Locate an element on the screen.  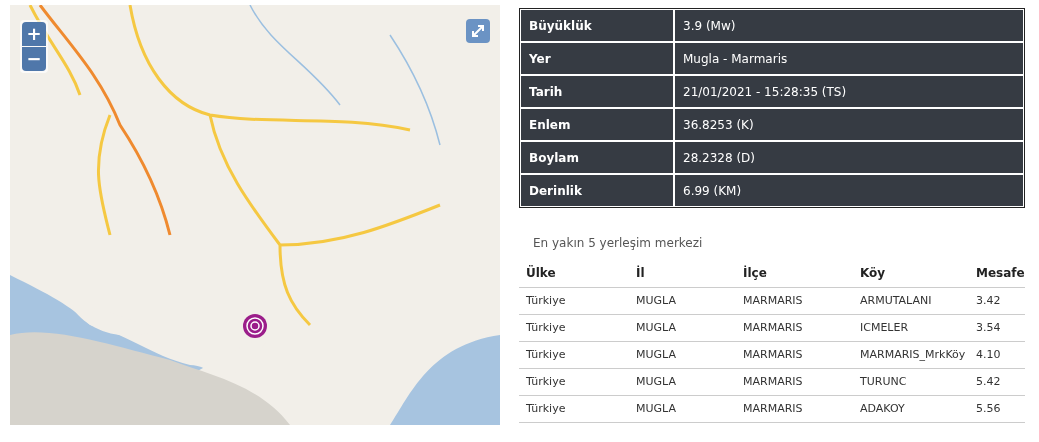
detail-label: Enlem is located at coordinates (597, 124).